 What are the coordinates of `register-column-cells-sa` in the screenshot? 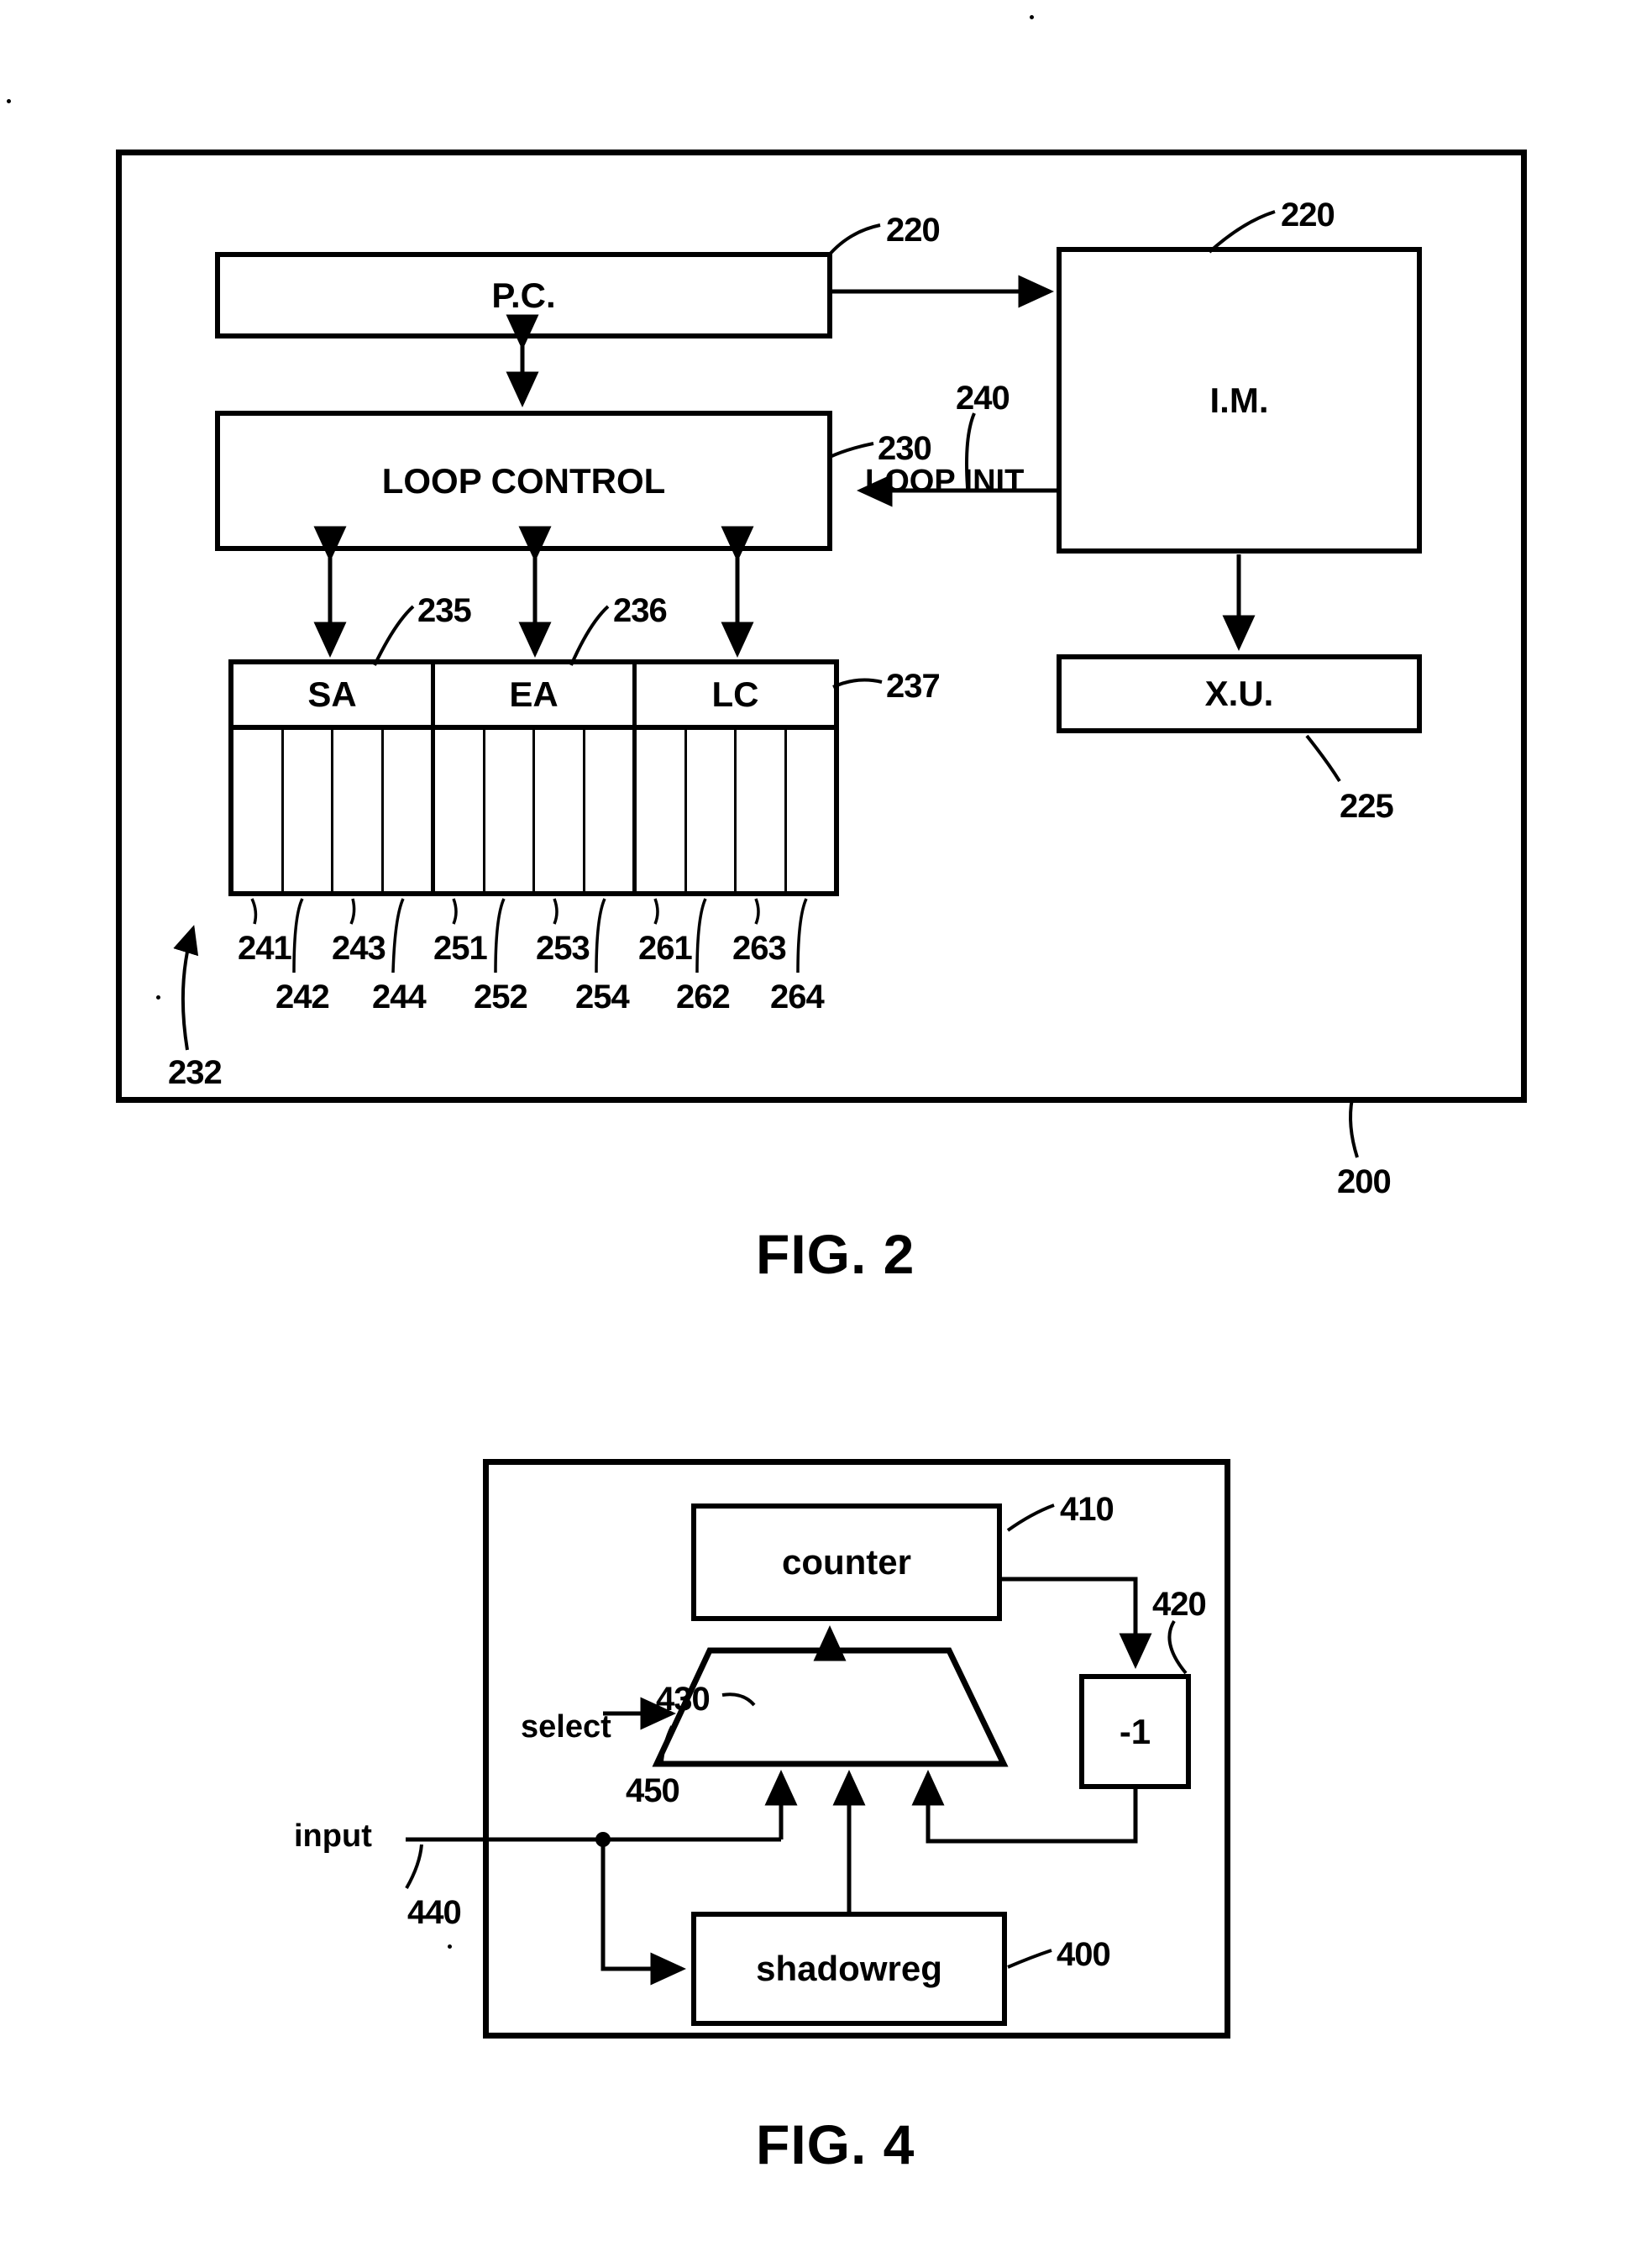 It's located at (334, 811).